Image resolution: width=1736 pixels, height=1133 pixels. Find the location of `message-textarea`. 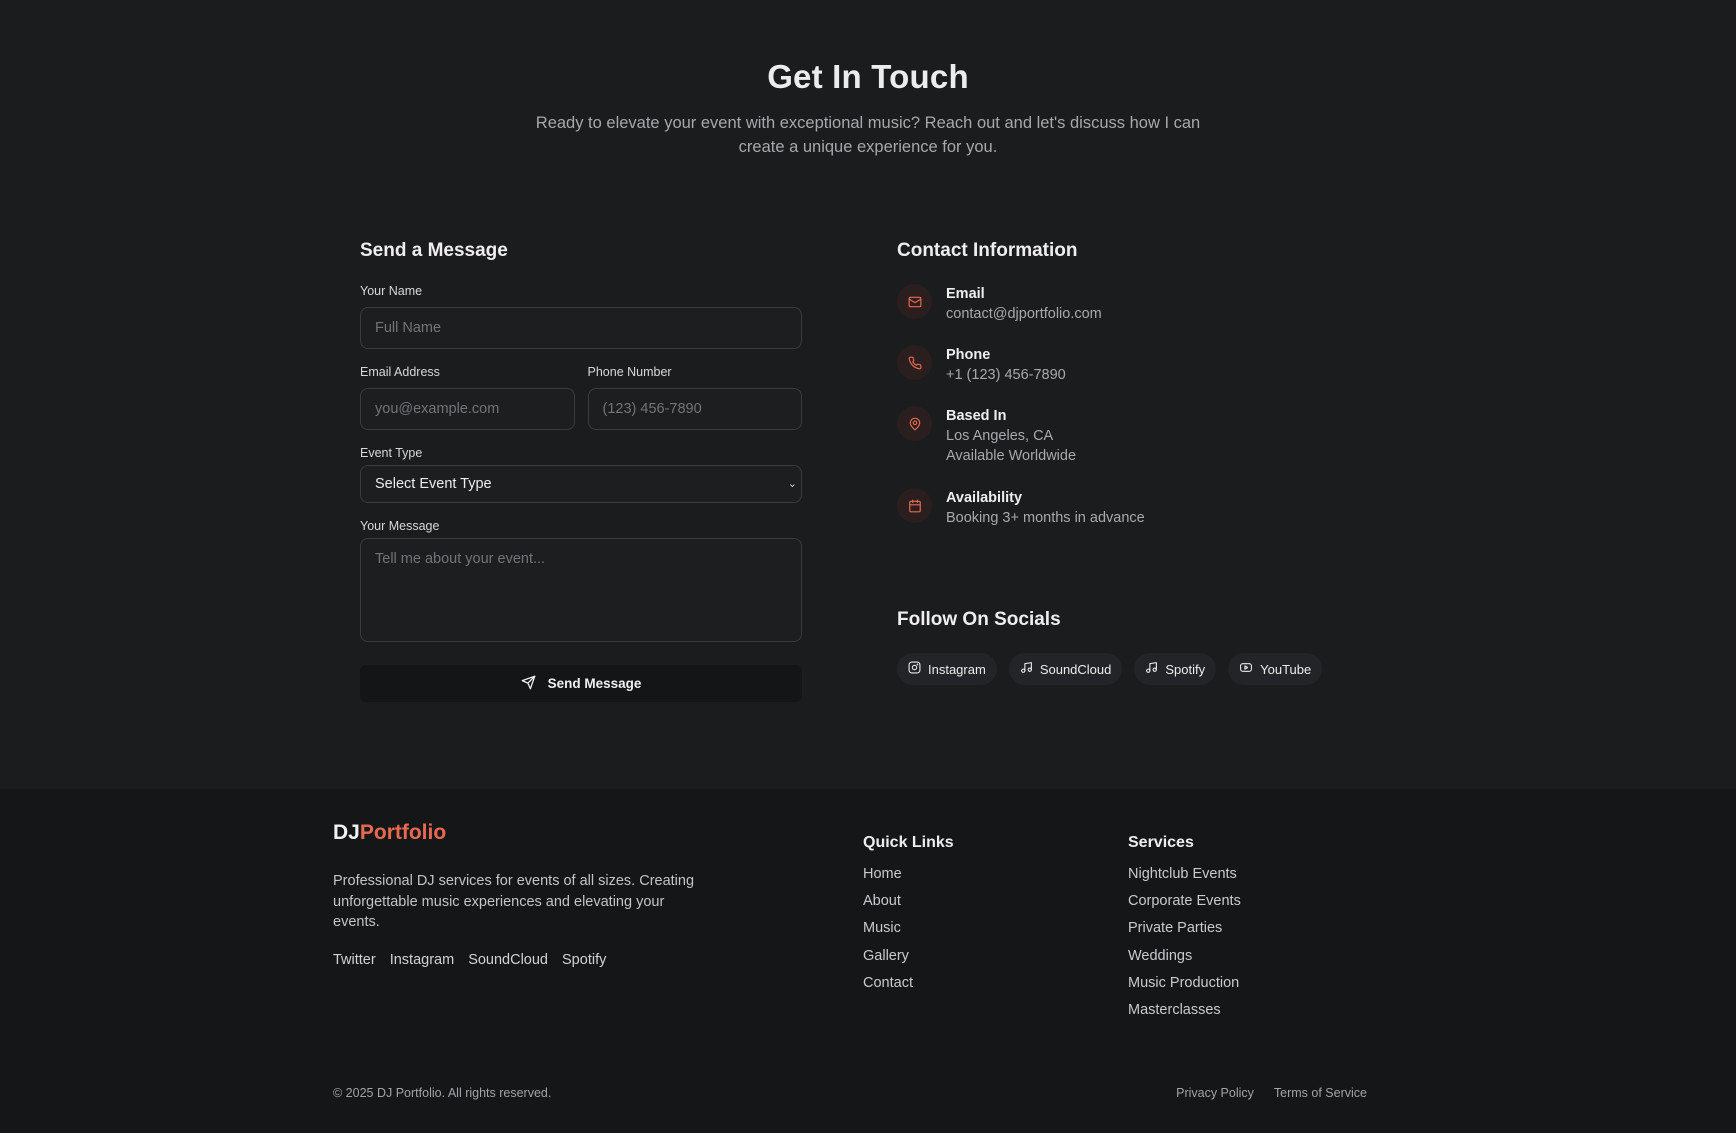

message-textarea is located at coordinates (581, 590).